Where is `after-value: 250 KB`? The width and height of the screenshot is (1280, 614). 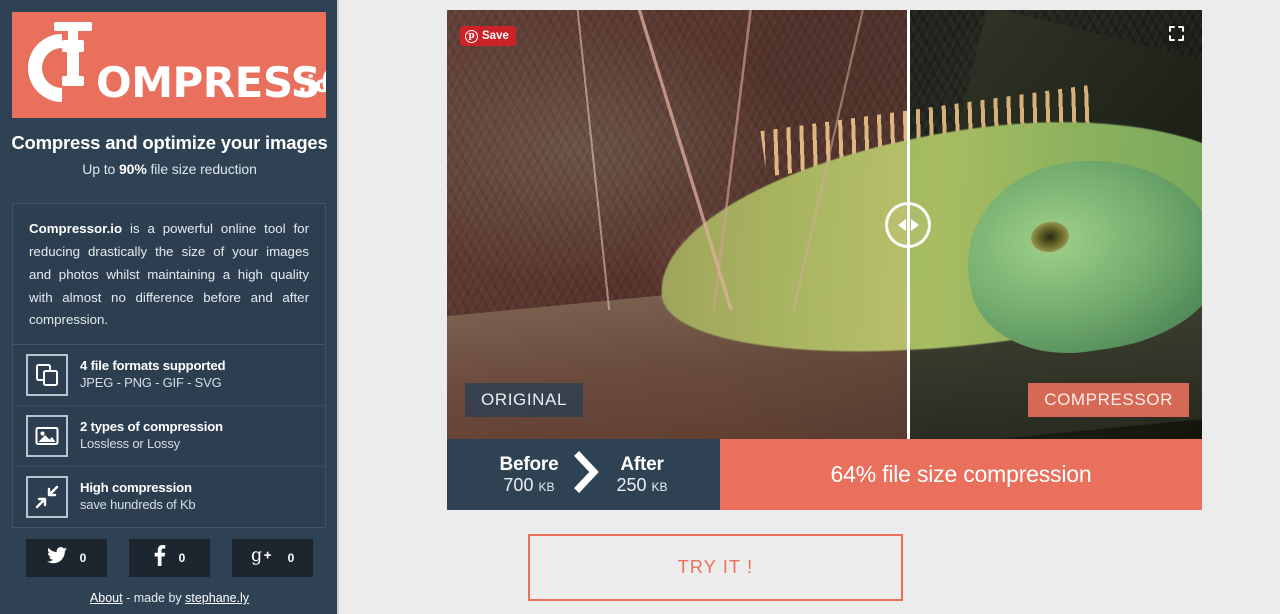 after-value: 250 KB is located at coordinates (641, 485).